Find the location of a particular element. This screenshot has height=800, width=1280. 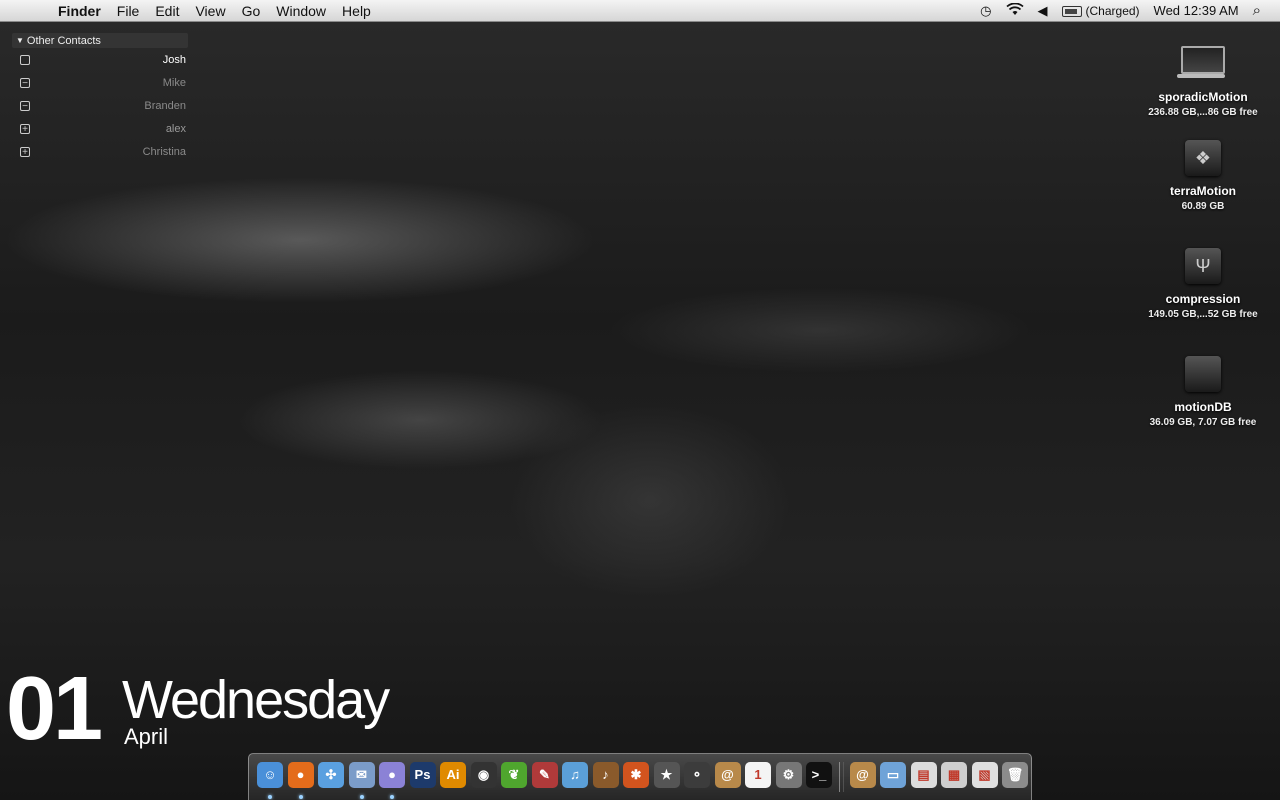

app-menu-finder: Finder is located at coordinates (79, 11).